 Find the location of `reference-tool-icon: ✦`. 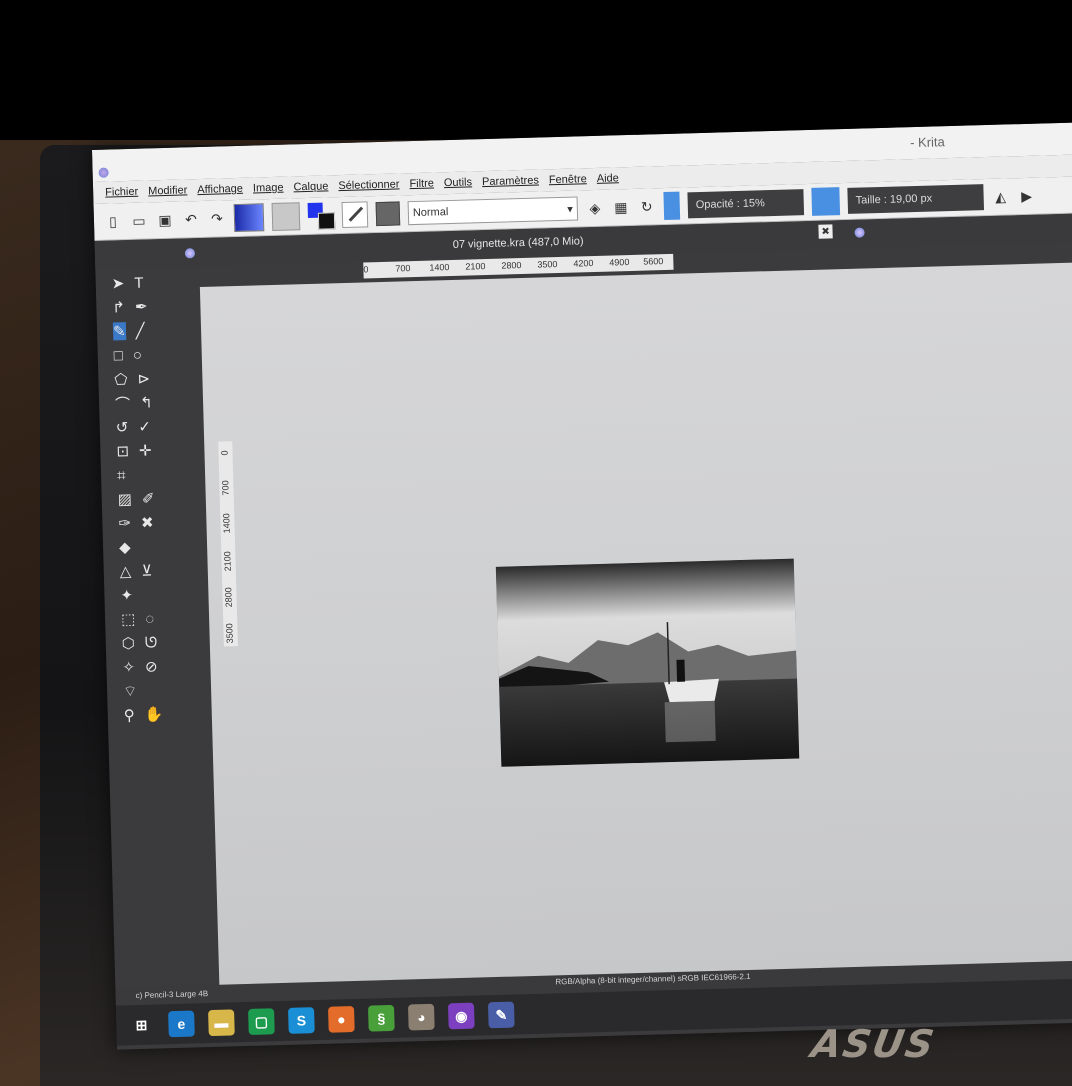

reference-tool-icon: ✦ is located at coordinates (126, 595).